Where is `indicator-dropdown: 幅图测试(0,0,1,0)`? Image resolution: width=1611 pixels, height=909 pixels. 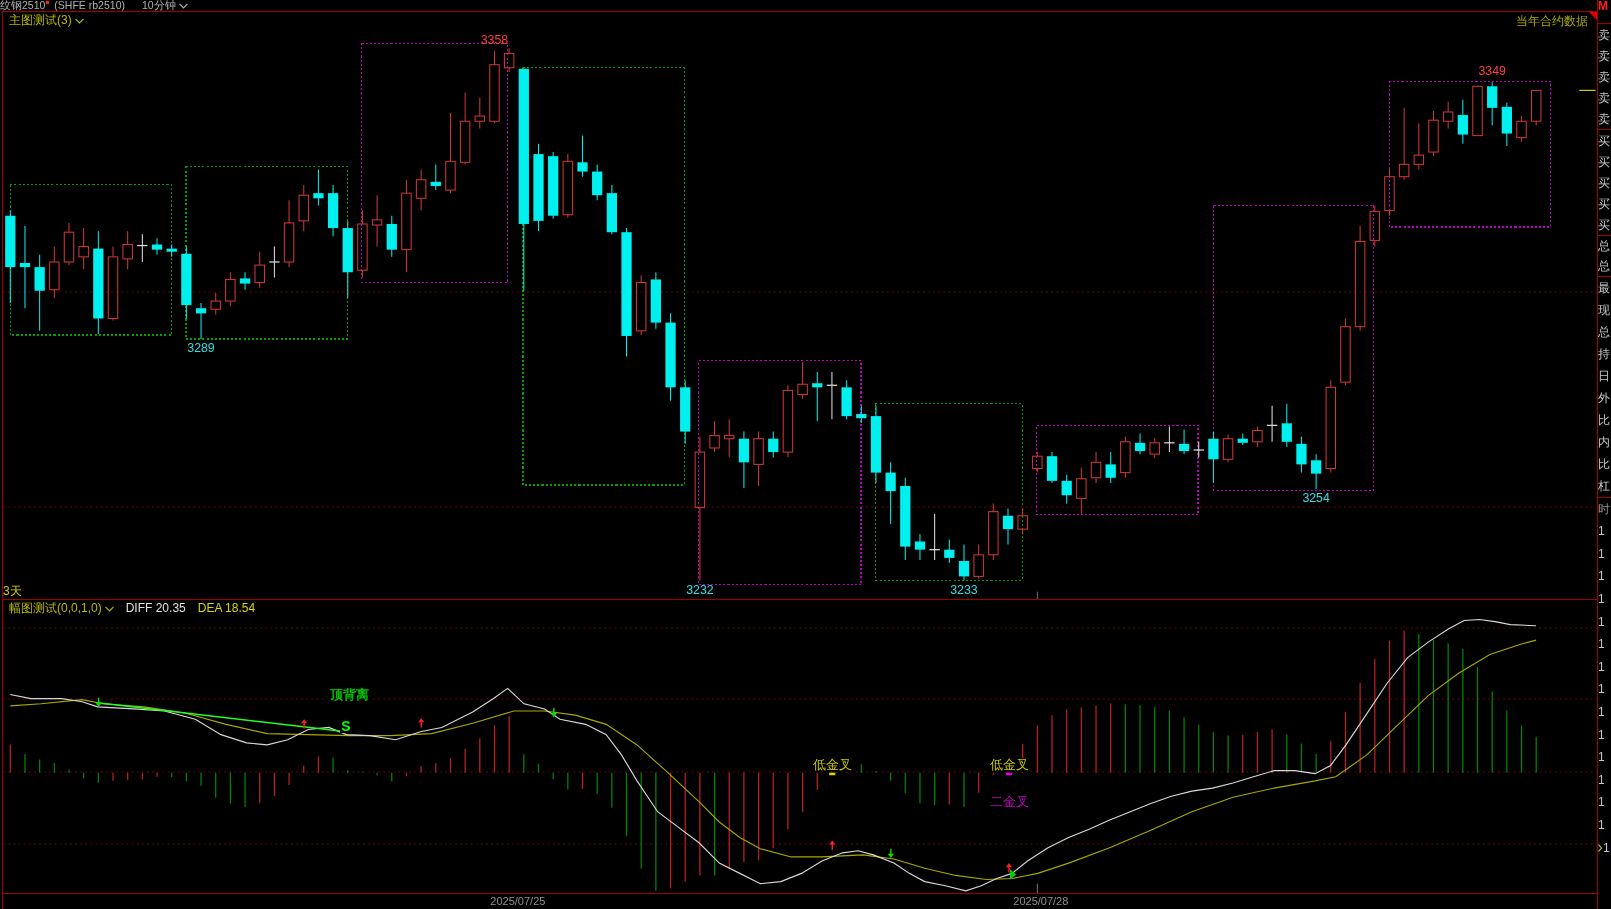 indicator-dropdown: 幅图测试(0,0,1,0) is located at coordinates (61, 608).